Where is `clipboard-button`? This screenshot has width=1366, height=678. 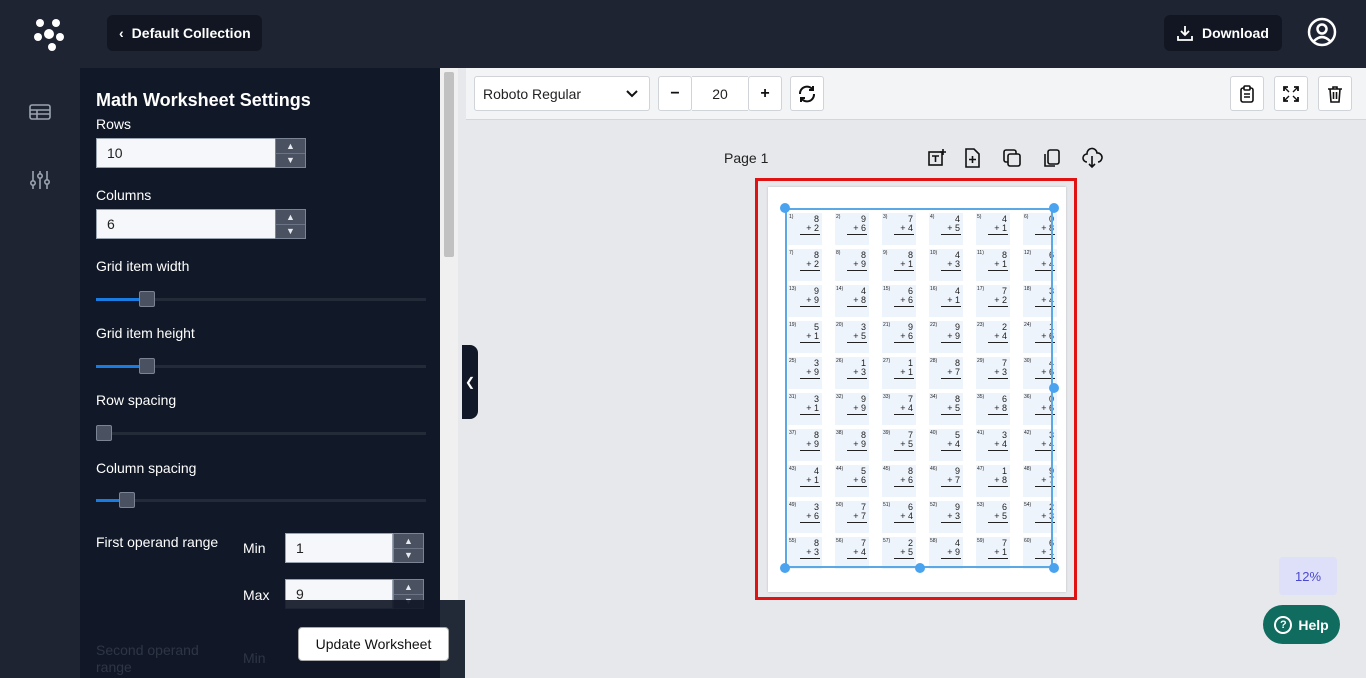 clipboard-button is located at coordinates (1247, 93).